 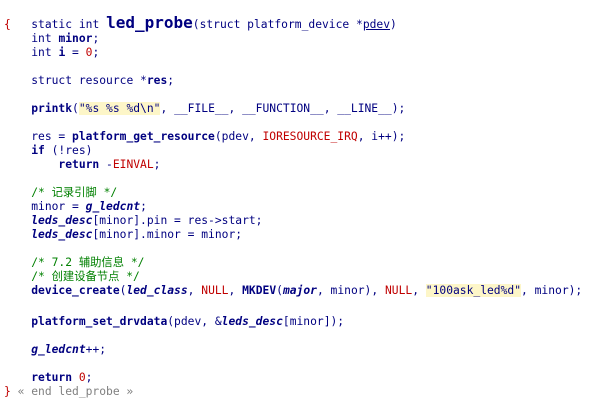 What do you see at coordinates (381, 136) in the screenshot?
I see `arguments-close: , i++);` at bounding box center [381, 136].